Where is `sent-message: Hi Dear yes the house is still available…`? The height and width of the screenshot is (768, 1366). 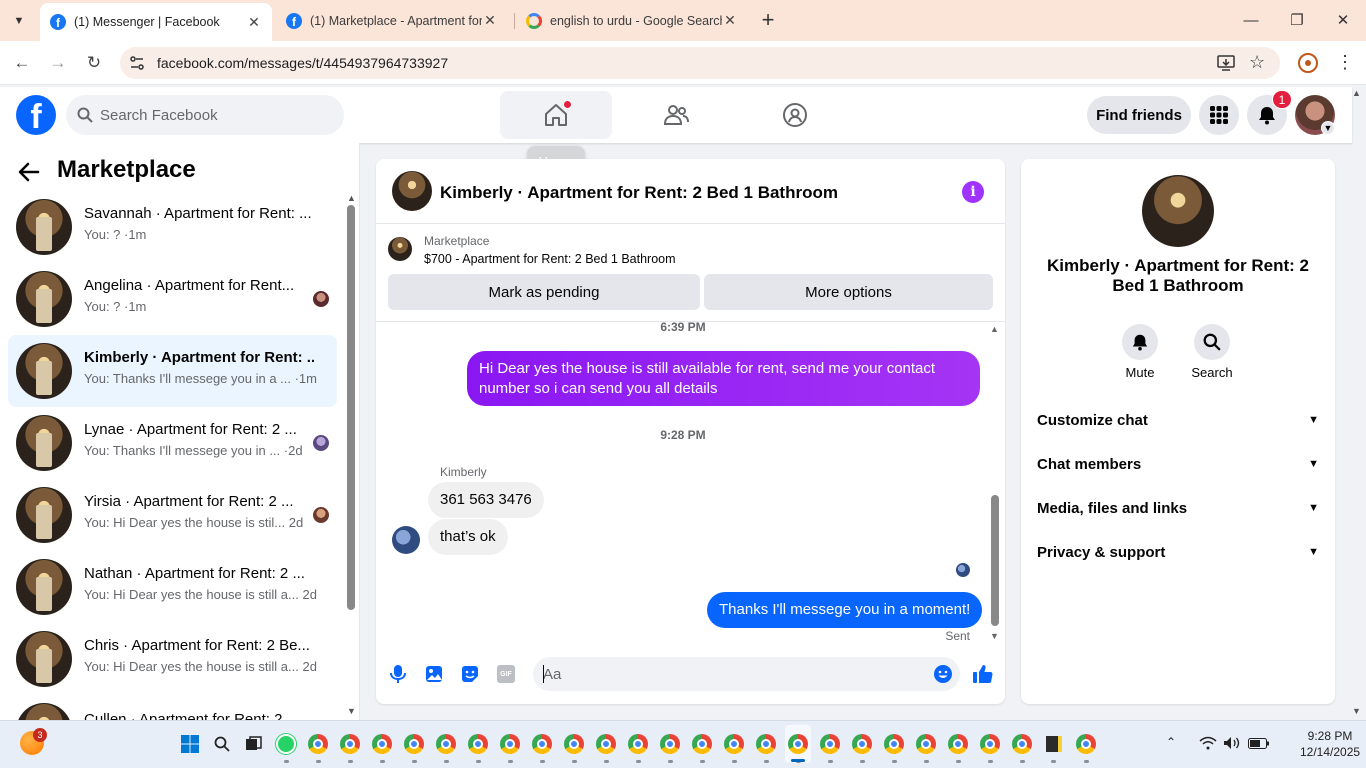
sent-message: Hi Dear yes the house is still available… is located at coordinates (723, 378).